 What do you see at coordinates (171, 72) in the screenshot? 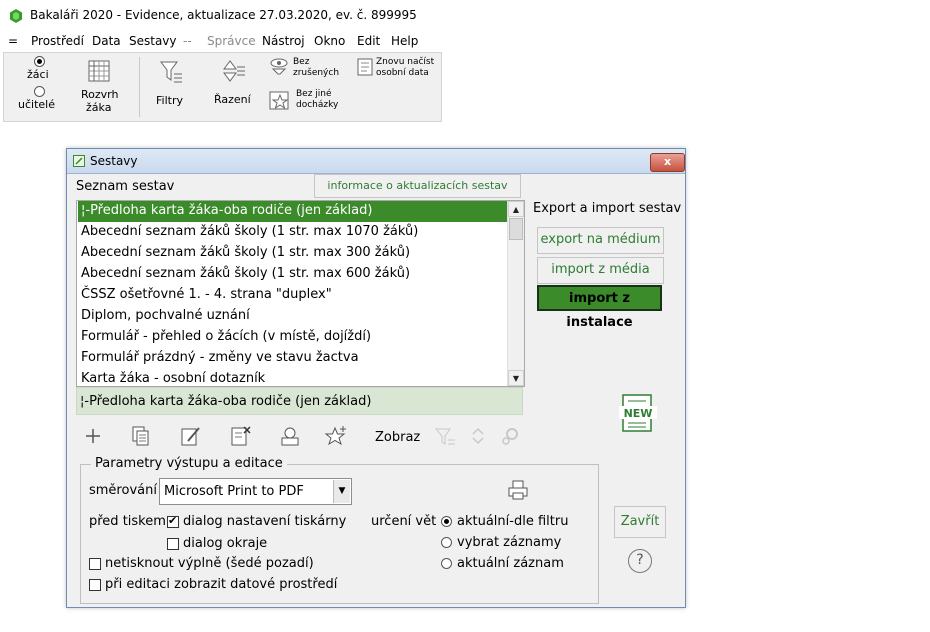
I see `filter-icon` at bounding box center [171, 72].